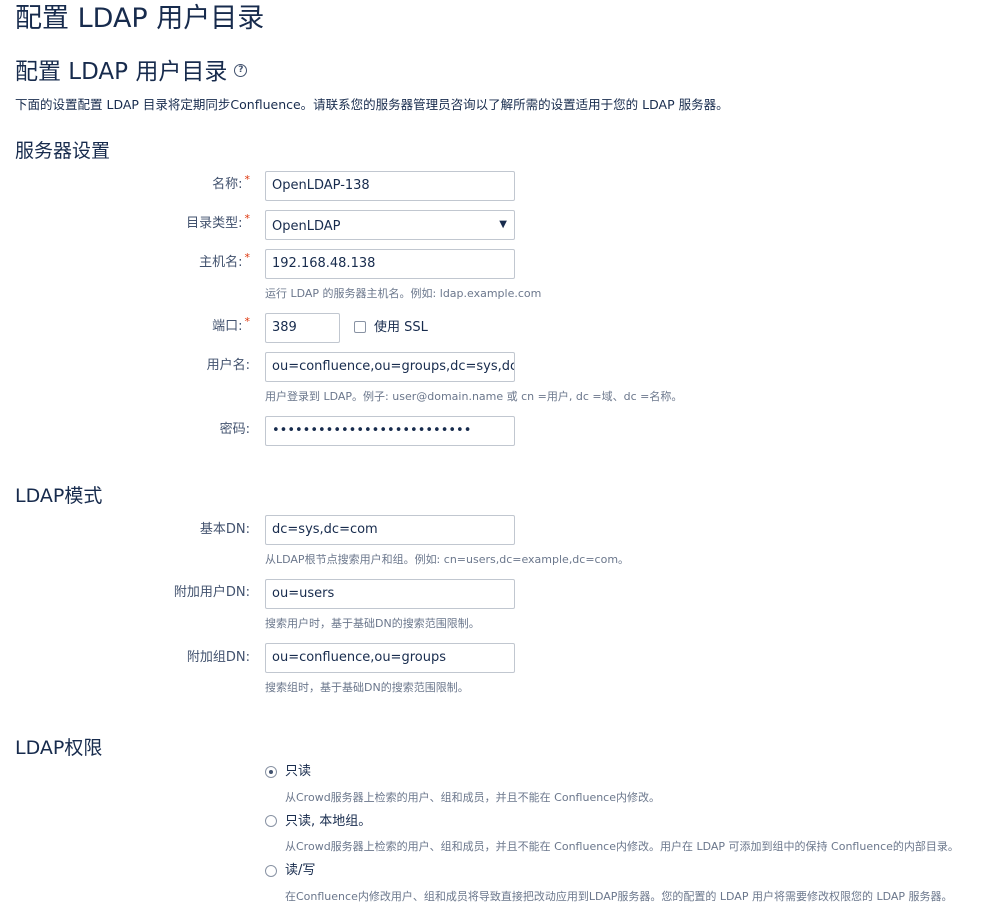 This screenshot has height=910, width=999. I want to click on question-circle-icon: ?, so click(241, 70).